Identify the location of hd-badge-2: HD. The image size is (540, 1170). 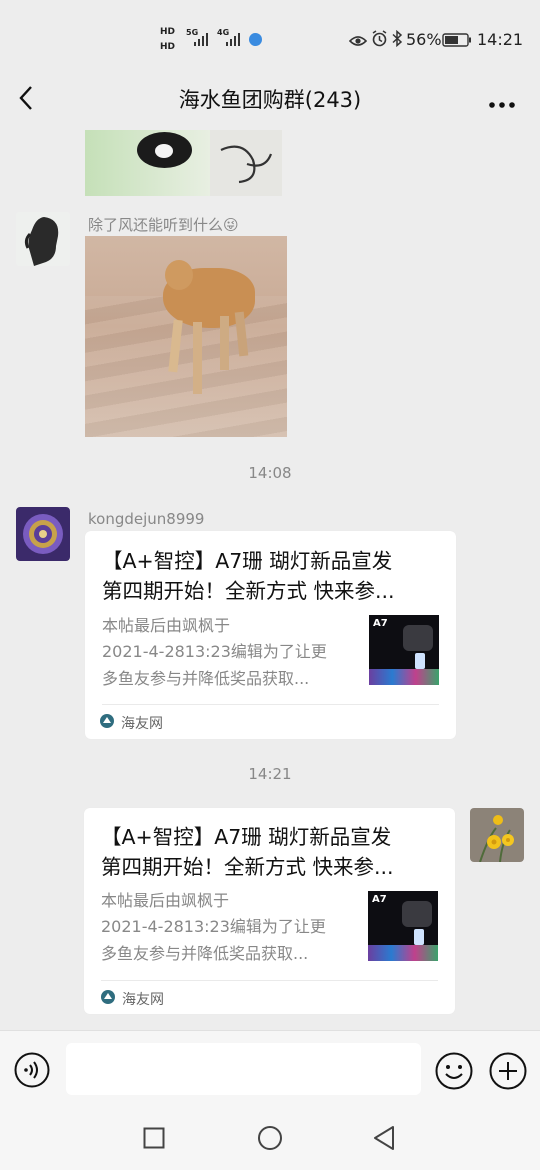
(168, 47).